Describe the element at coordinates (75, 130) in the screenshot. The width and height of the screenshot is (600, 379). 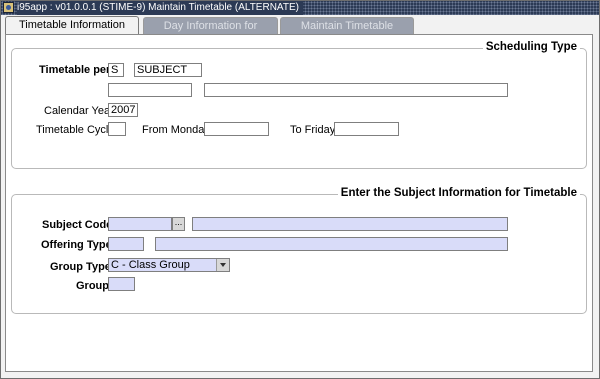
I see `timetable-cycle-label: Timetable Cycle` at that location.